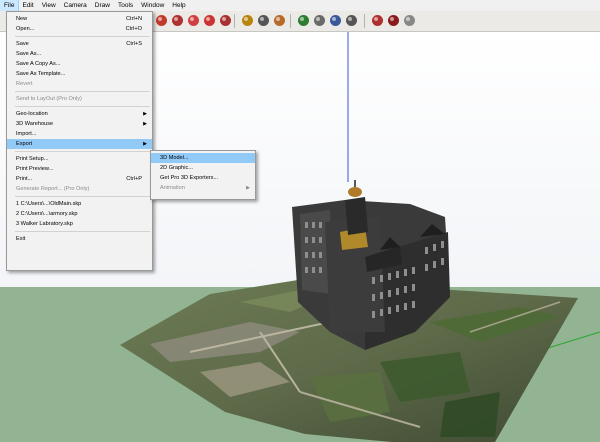 The height and width of the screenshot is (442, 600). What do you see at coordinates (102, 5) in the screenshot?
I see `menu-draw: Draw` at bounding box center [102, 5].